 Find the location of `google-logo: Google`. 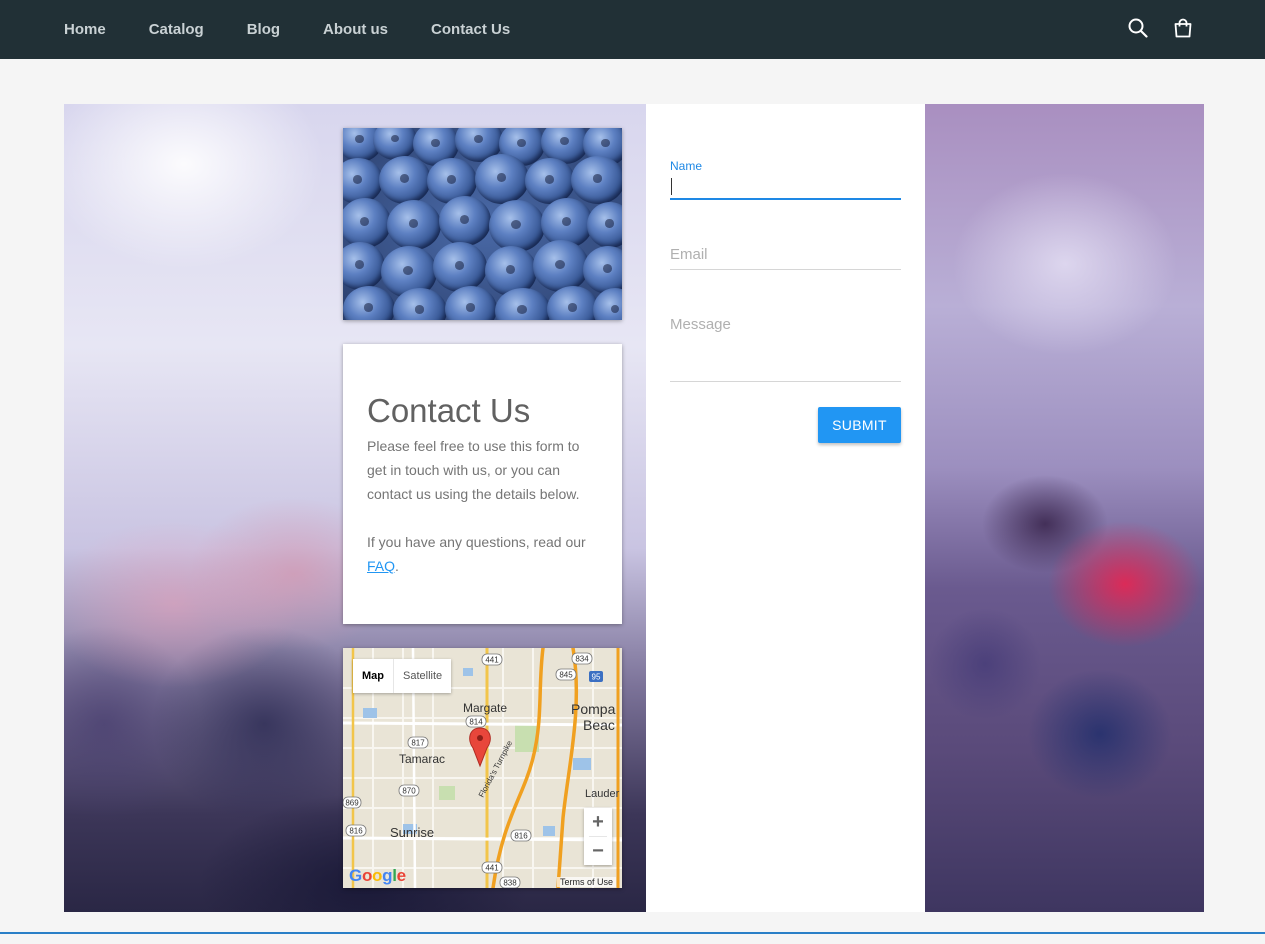

google-logo: Google is located at coordinates (377, 875).